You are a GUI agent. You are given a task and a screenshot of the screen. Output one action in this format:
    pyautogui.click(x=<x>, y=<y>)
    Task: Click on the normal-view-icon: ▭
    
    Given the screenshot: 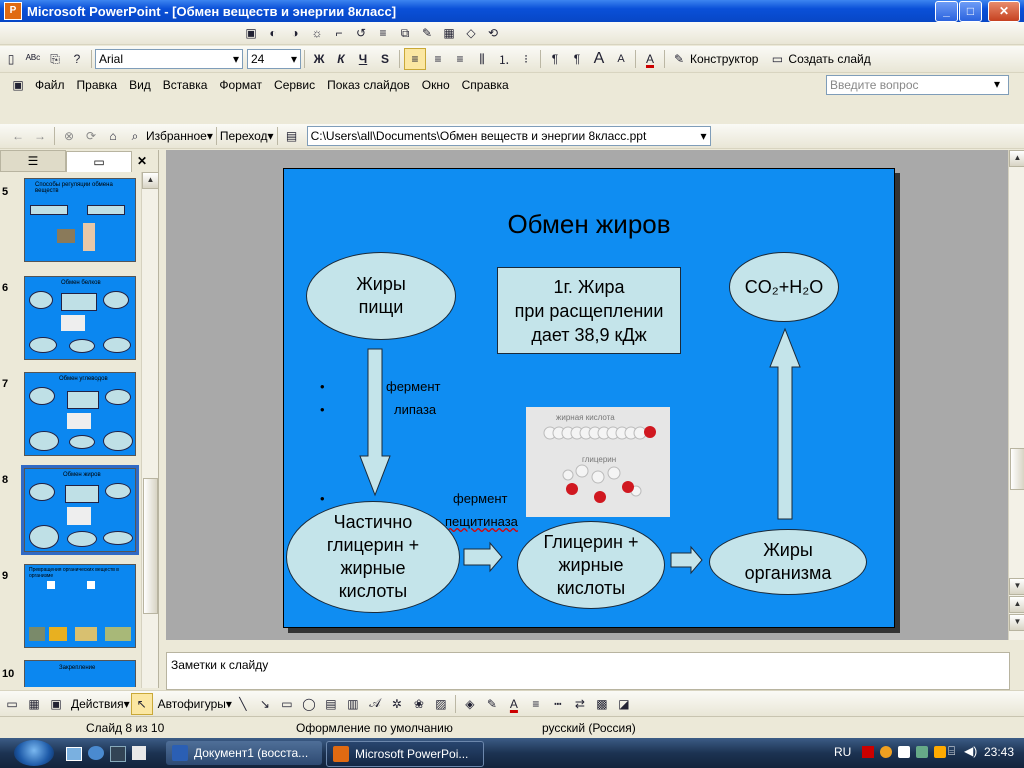 What is the action you would take?
    pyautogui.click(x=12, y=704)
    